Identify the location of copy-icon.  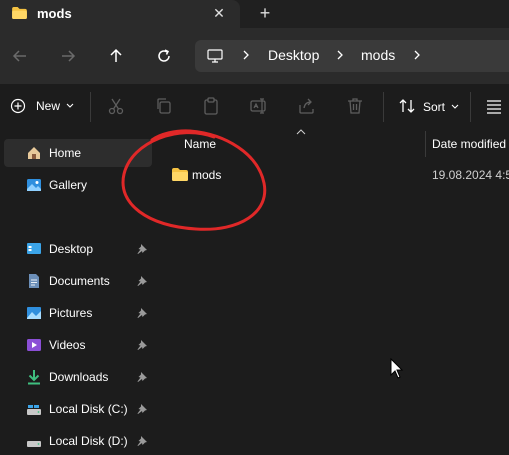
(164, 106).